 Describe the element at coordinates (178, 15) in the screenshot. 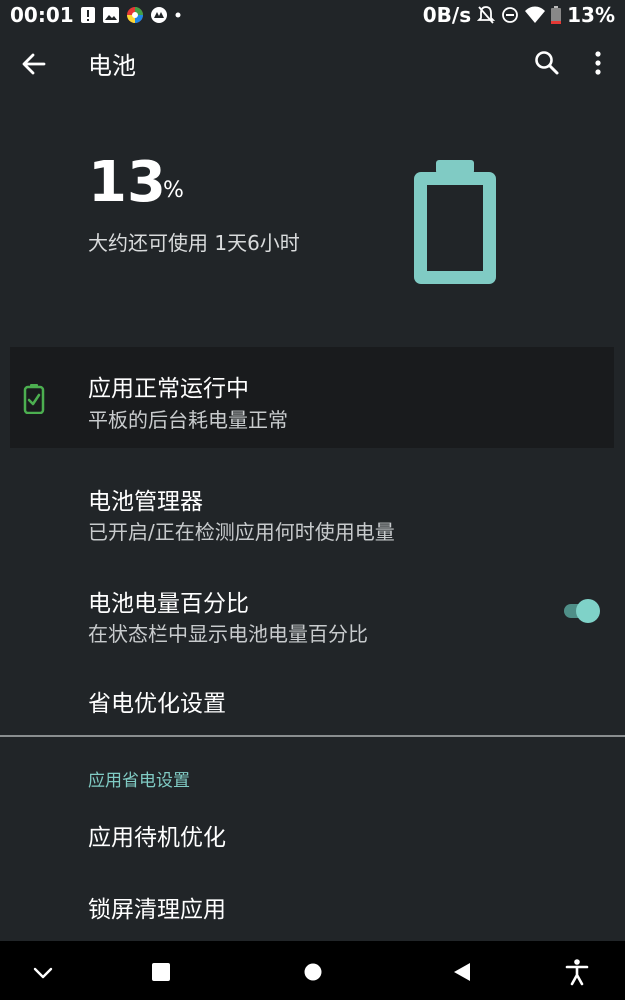

I see `dot-icon` at that location.